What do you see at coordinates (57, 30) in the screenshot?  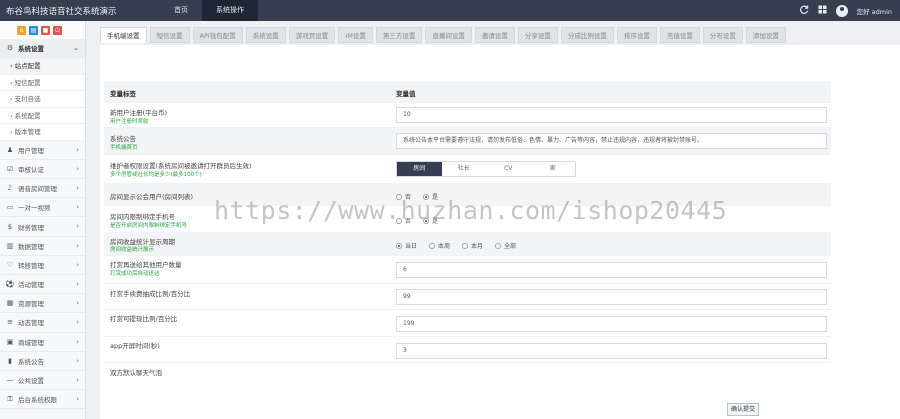 I see `shortcut-power-icon: ⏻` at bounding box center [57, 30].